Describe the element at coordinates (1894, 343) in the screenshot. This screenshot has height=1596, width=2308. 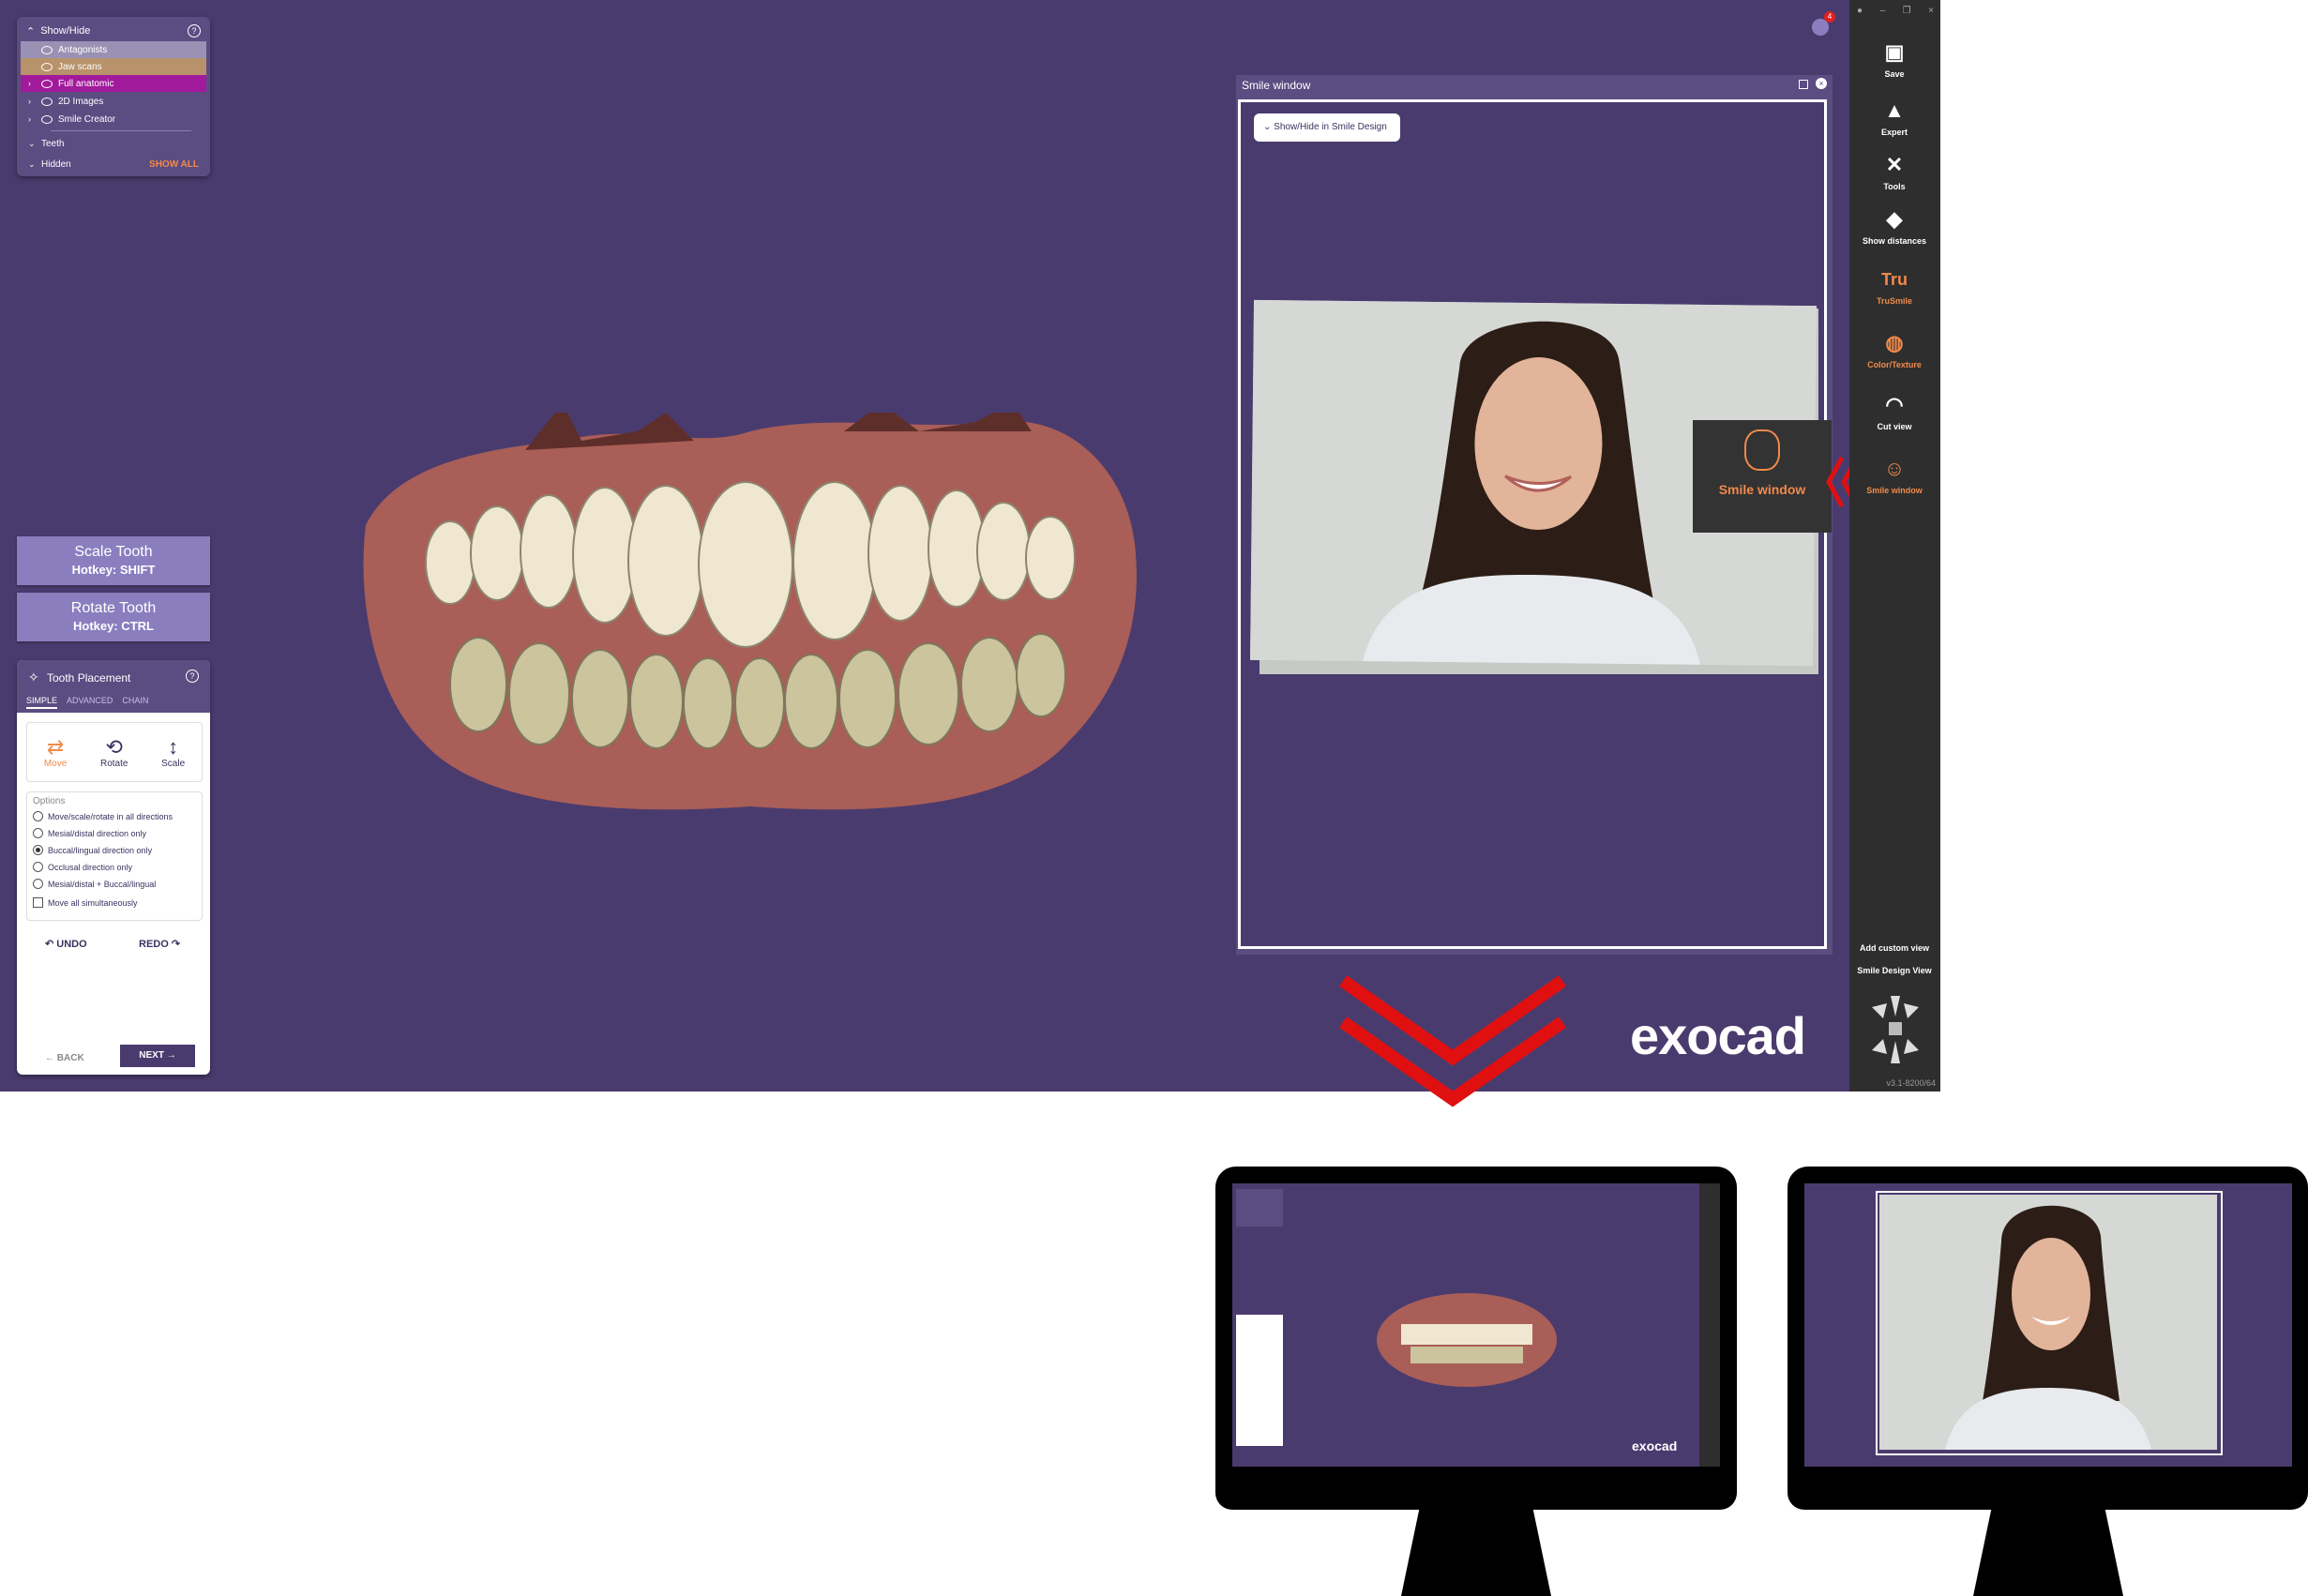
I see `palette-icon: ◍` at that location.